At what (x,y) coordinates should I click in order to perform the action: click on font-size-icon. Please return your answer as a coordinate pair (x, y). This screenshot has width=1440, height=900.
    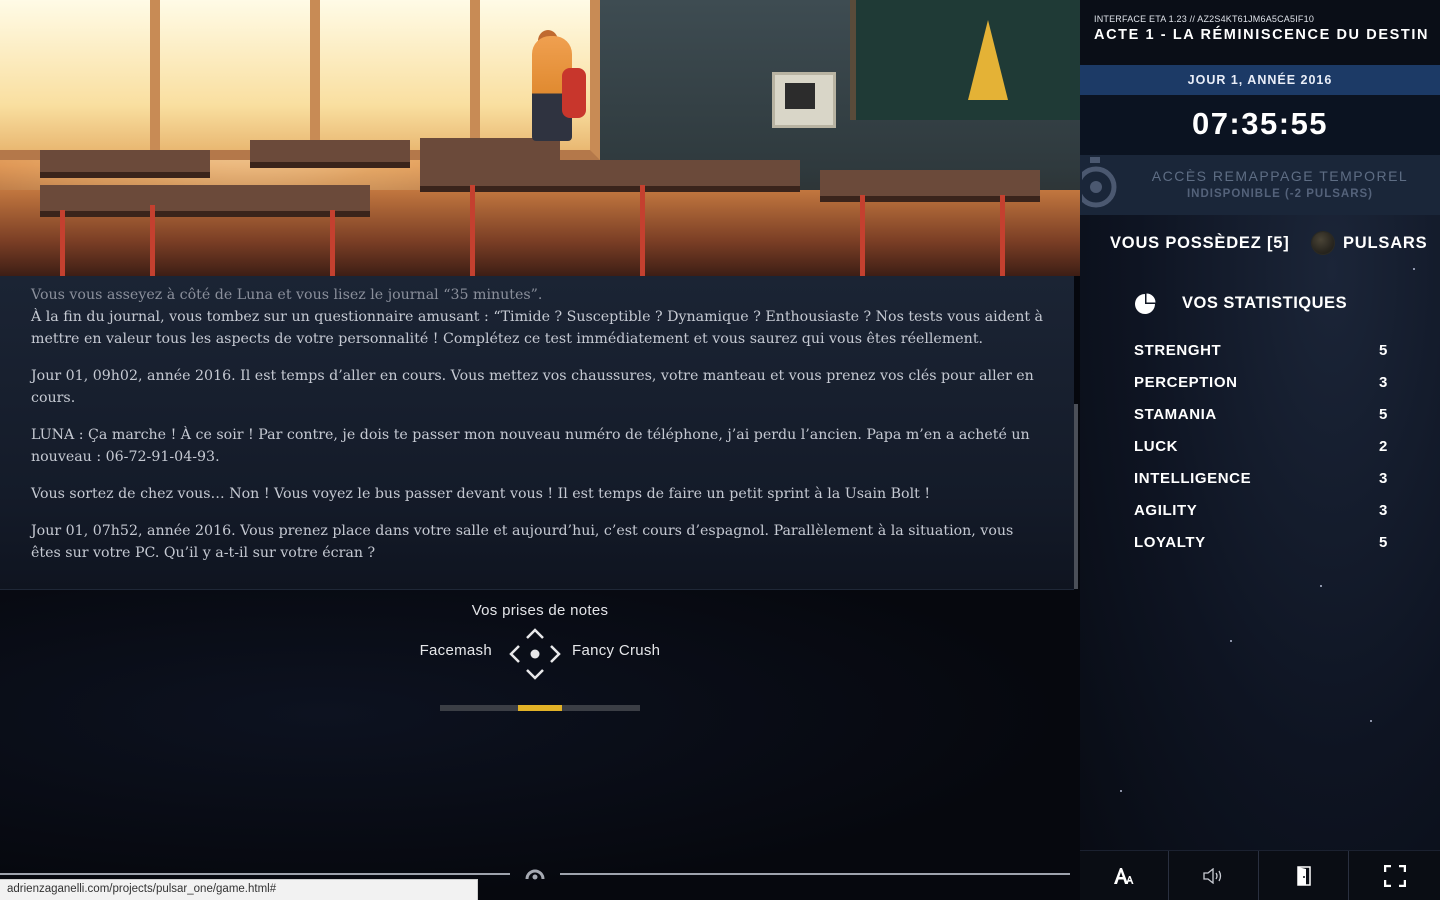
    Looking at the image, I should click on (1124, 876).